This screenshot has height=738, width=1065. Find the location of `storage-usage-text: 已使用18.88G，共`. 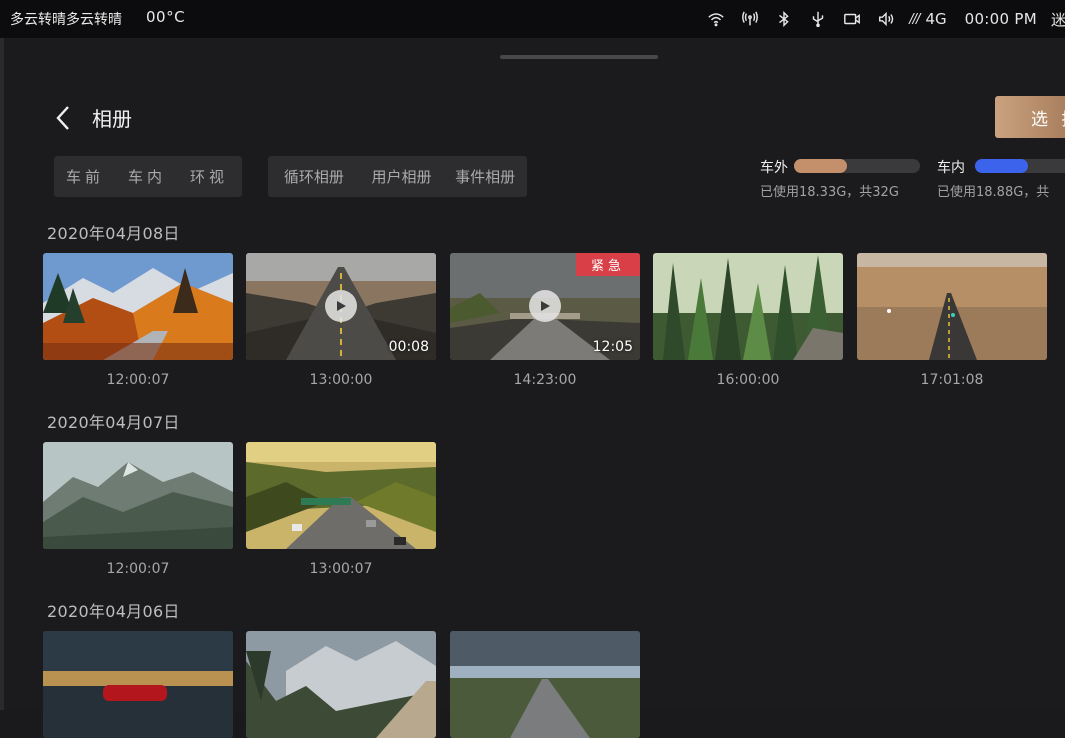

storage-usage-text: 已使用18.88G，共 is located at coordinates (993, 192).